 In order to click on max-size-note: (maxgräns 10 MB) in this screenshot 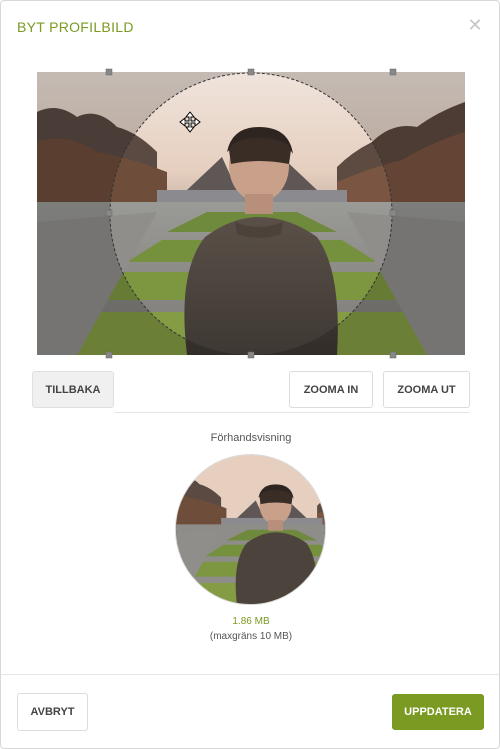, I will do `click(251, 636)`.